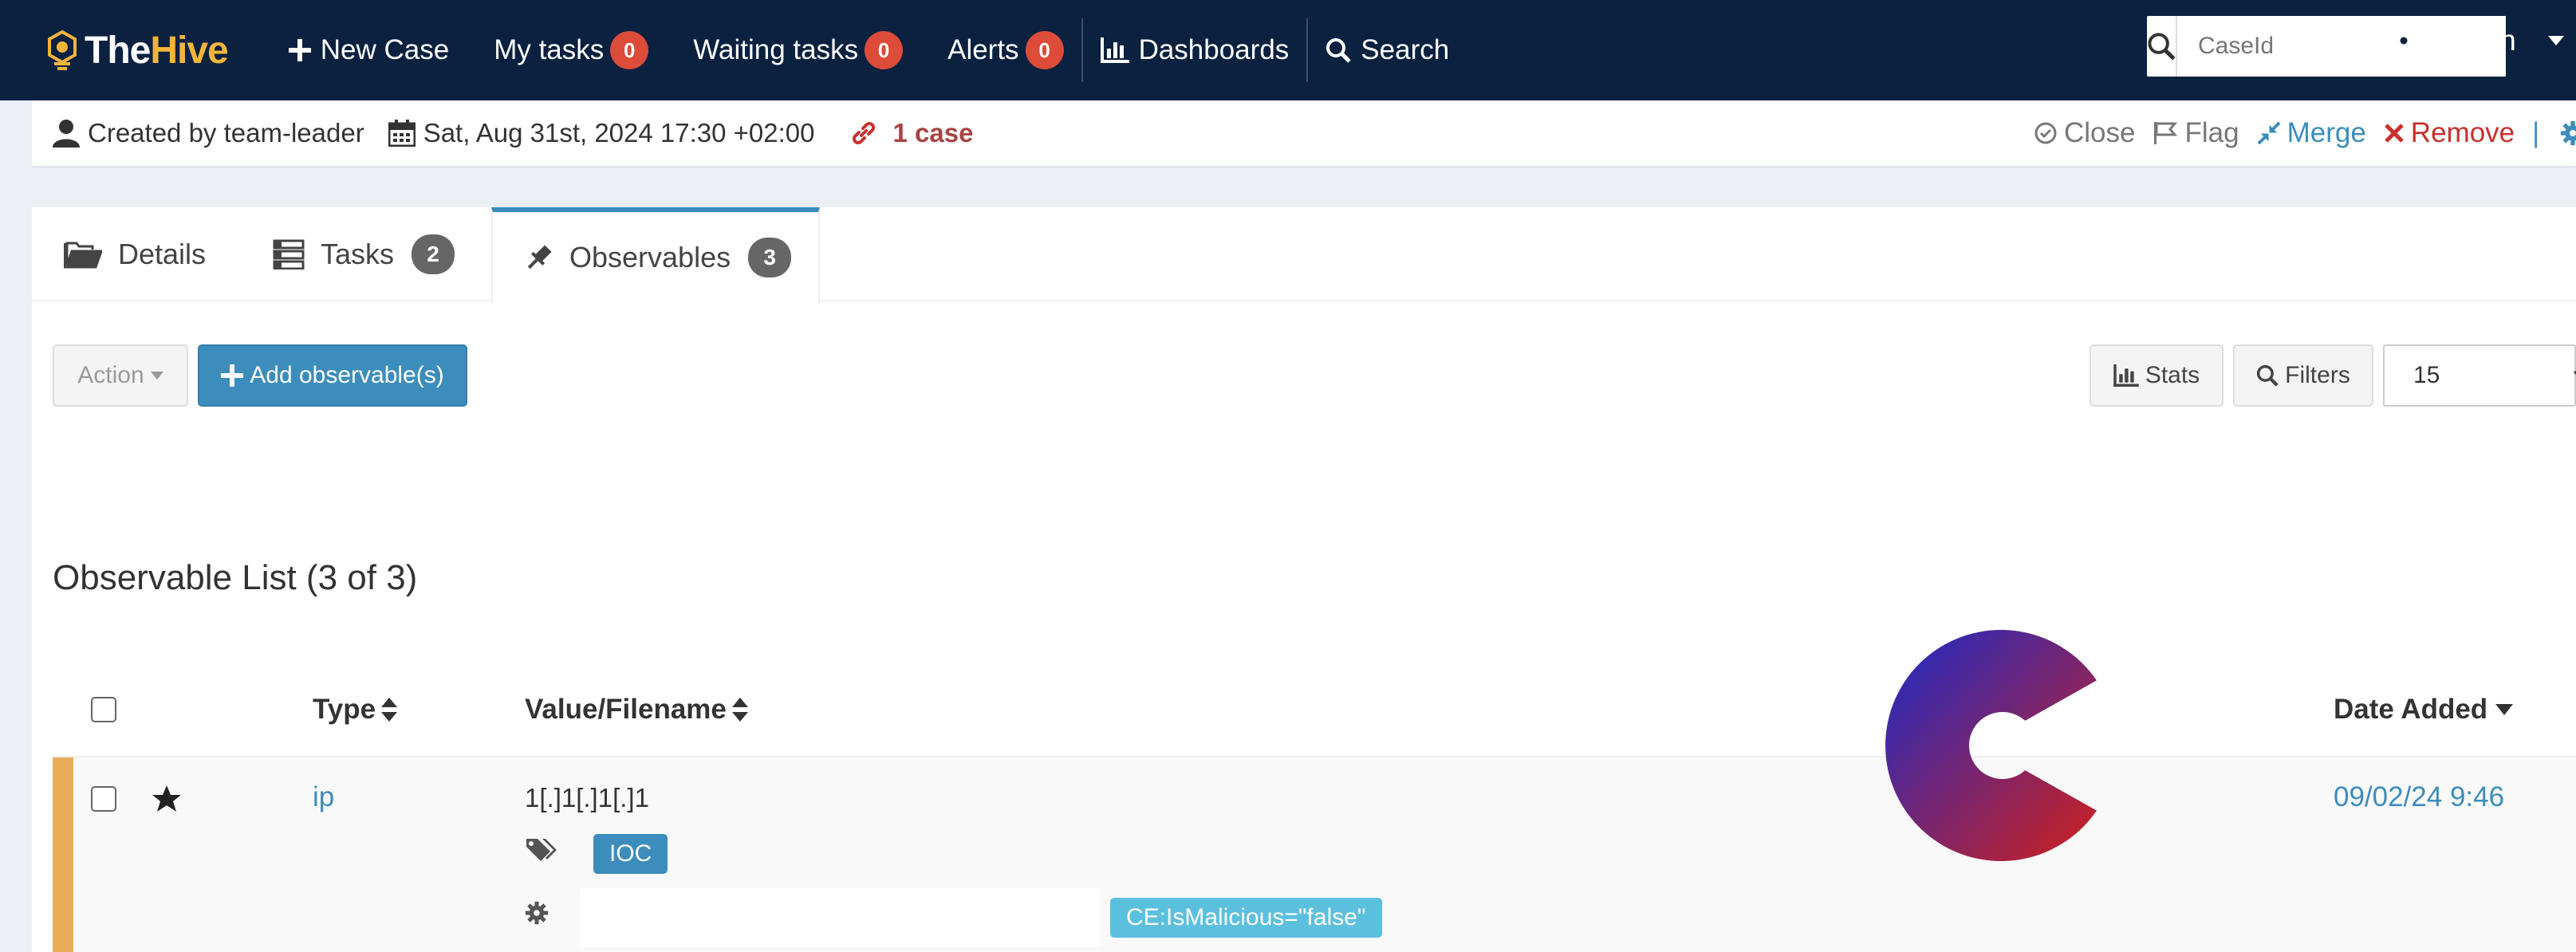 The height and width of the screenshot is (952, 2576). I want to click on date-column-header: Date Added, so click(2424, 710).